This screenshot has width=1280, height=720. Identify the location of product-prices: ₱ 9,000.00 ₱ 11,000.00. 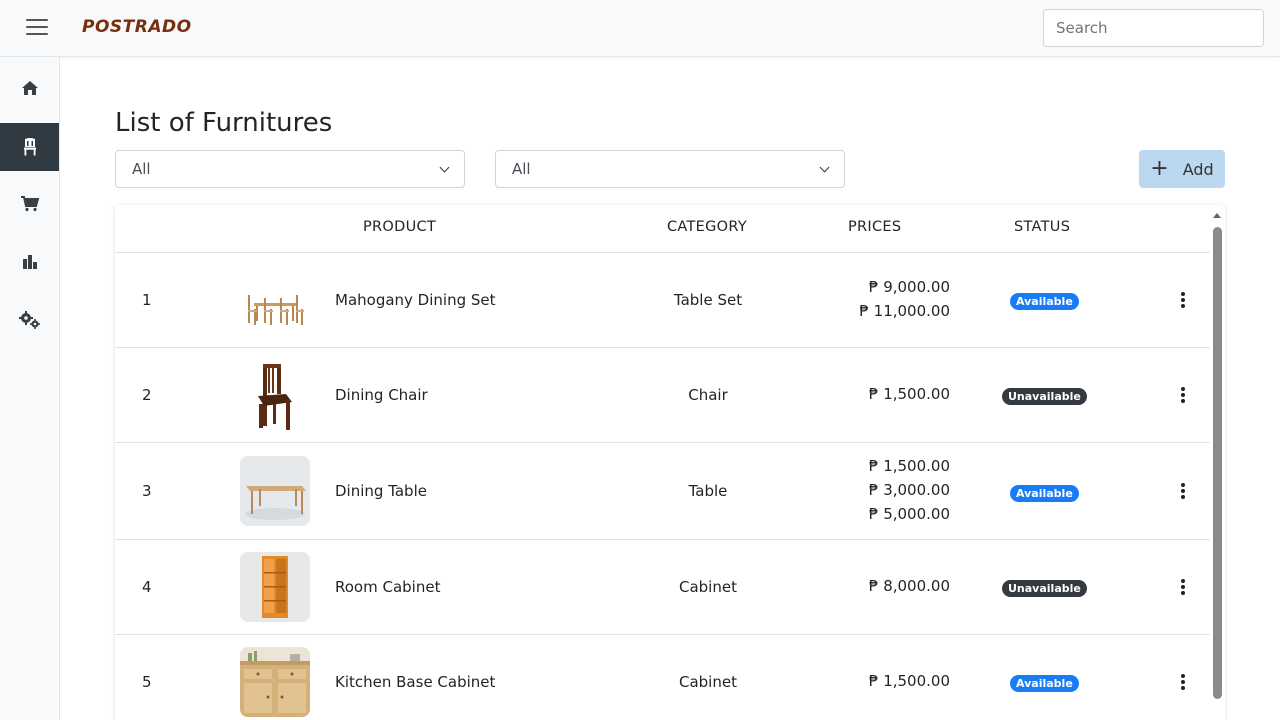
(904, 299).